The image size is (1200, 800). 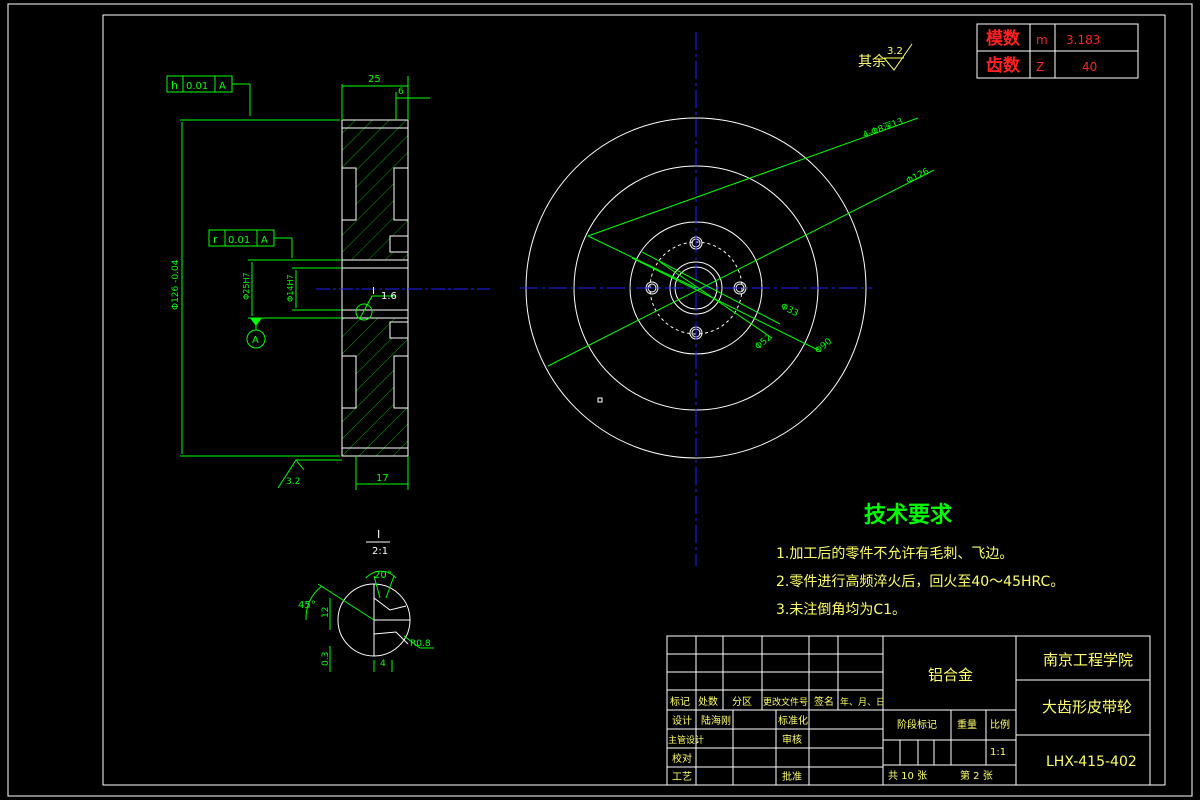 I want to click on detail-scale: 2:1, so click(x=380, y=551).